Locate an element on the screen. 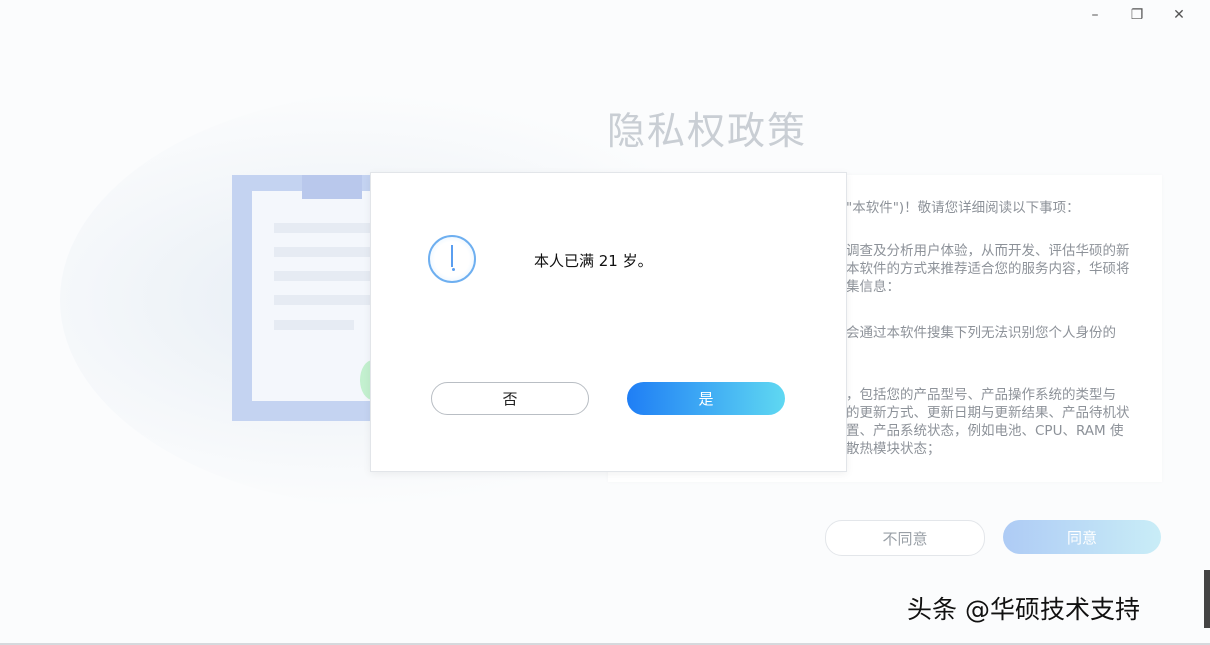 This screenshot has width=1210, height=645. policy-paragraph: "本软件")！敬请您详细阅读以下事项： is located at coordinates (963, 208).